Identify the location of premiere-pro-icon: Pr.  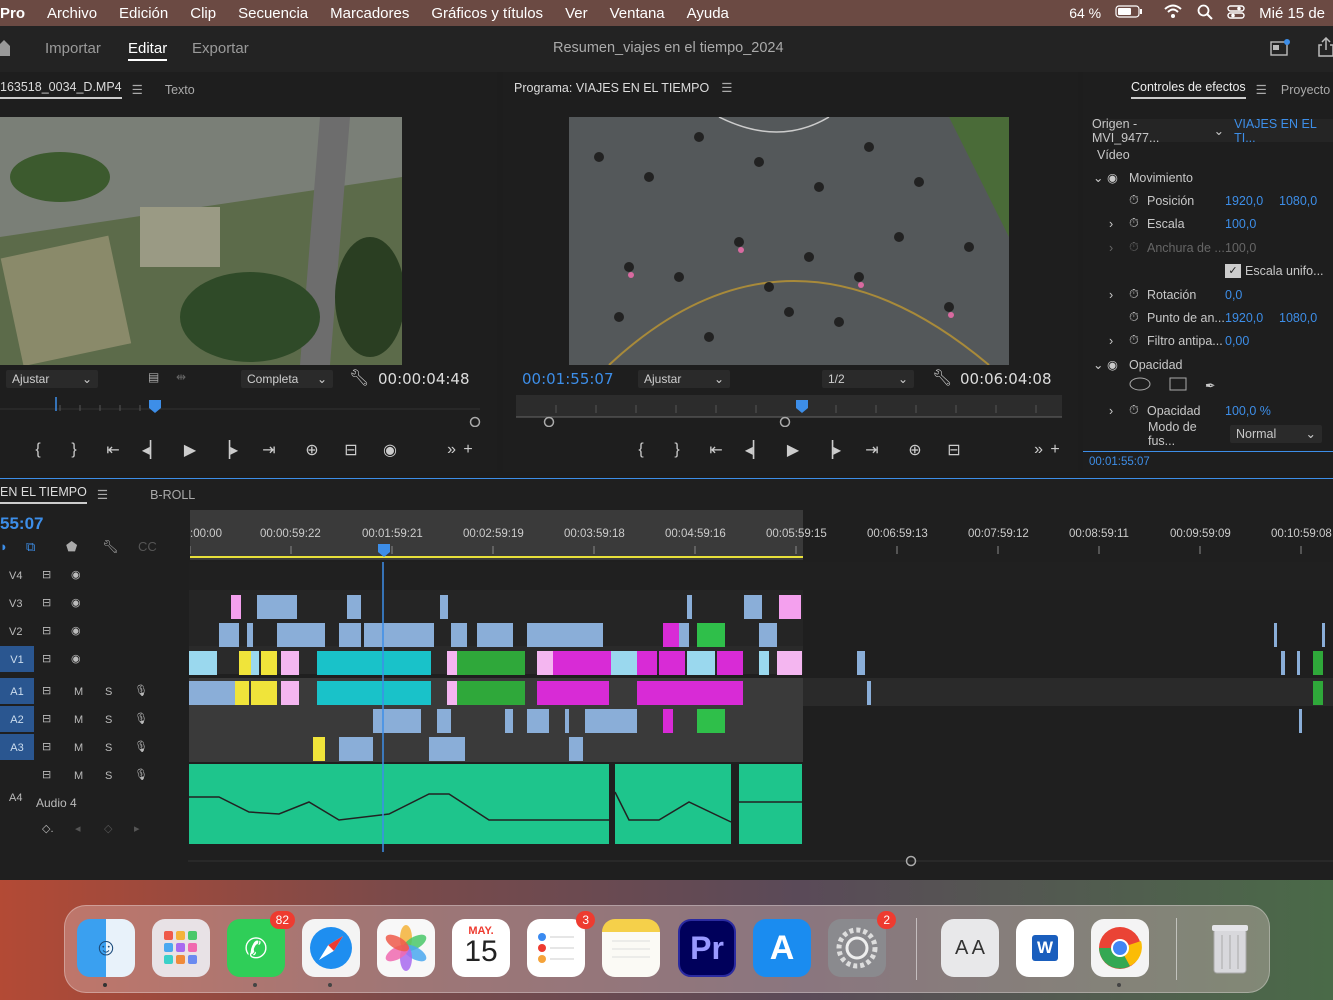
(707, 948).